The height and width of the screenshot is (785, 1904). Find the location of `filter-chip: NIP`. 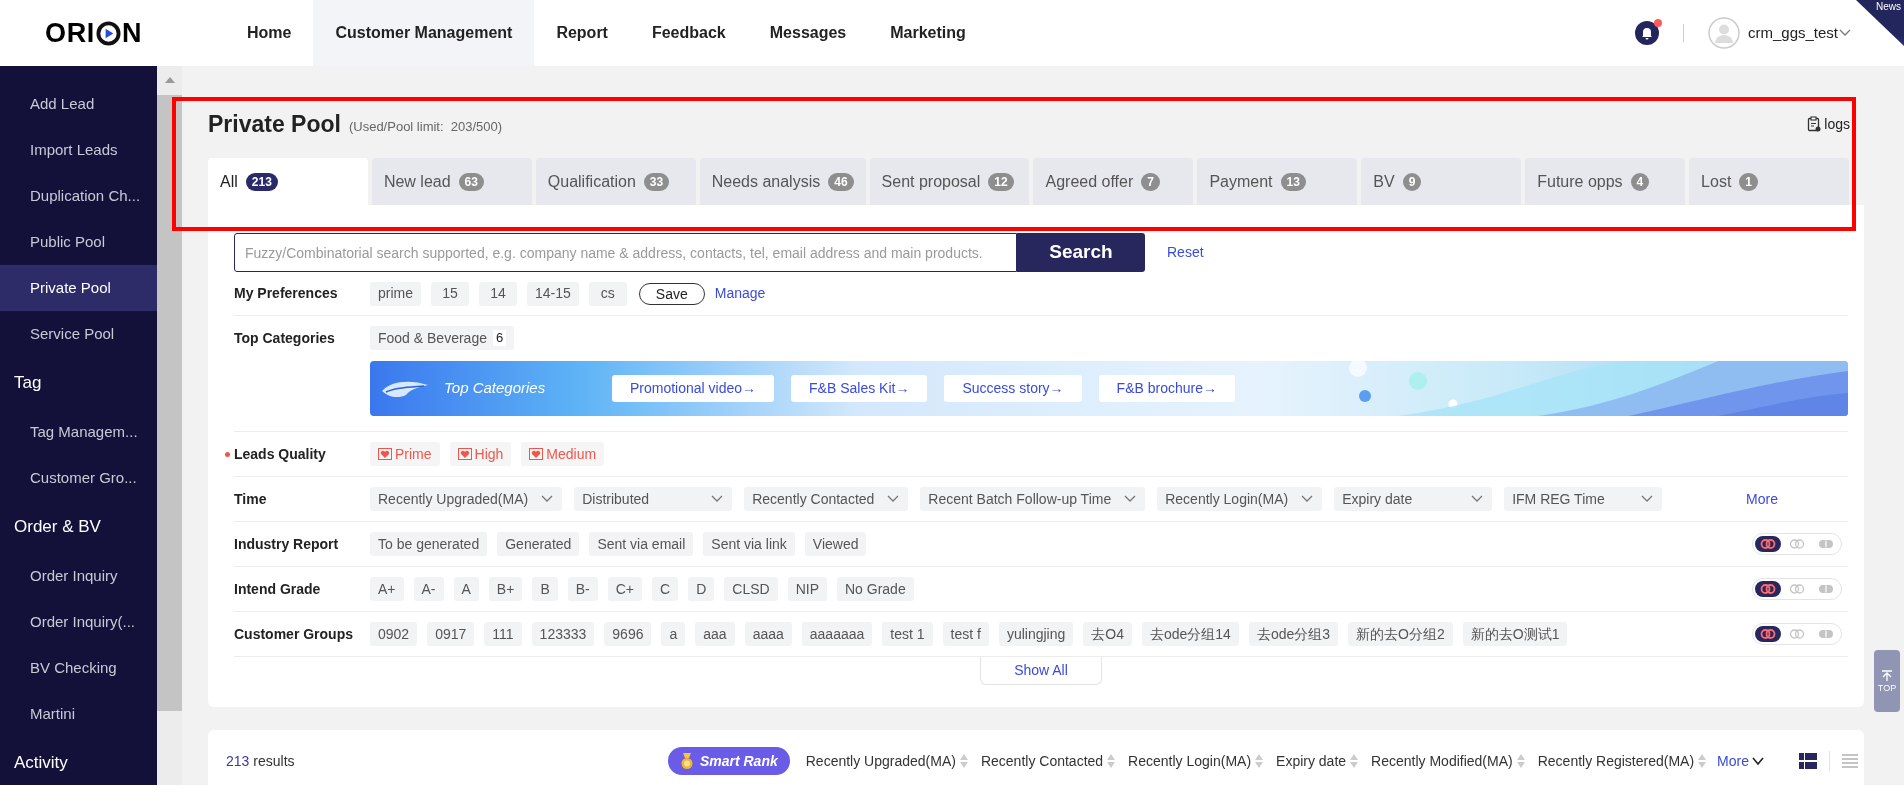

filter-chip: NIP is located at coordinates (807, 589).